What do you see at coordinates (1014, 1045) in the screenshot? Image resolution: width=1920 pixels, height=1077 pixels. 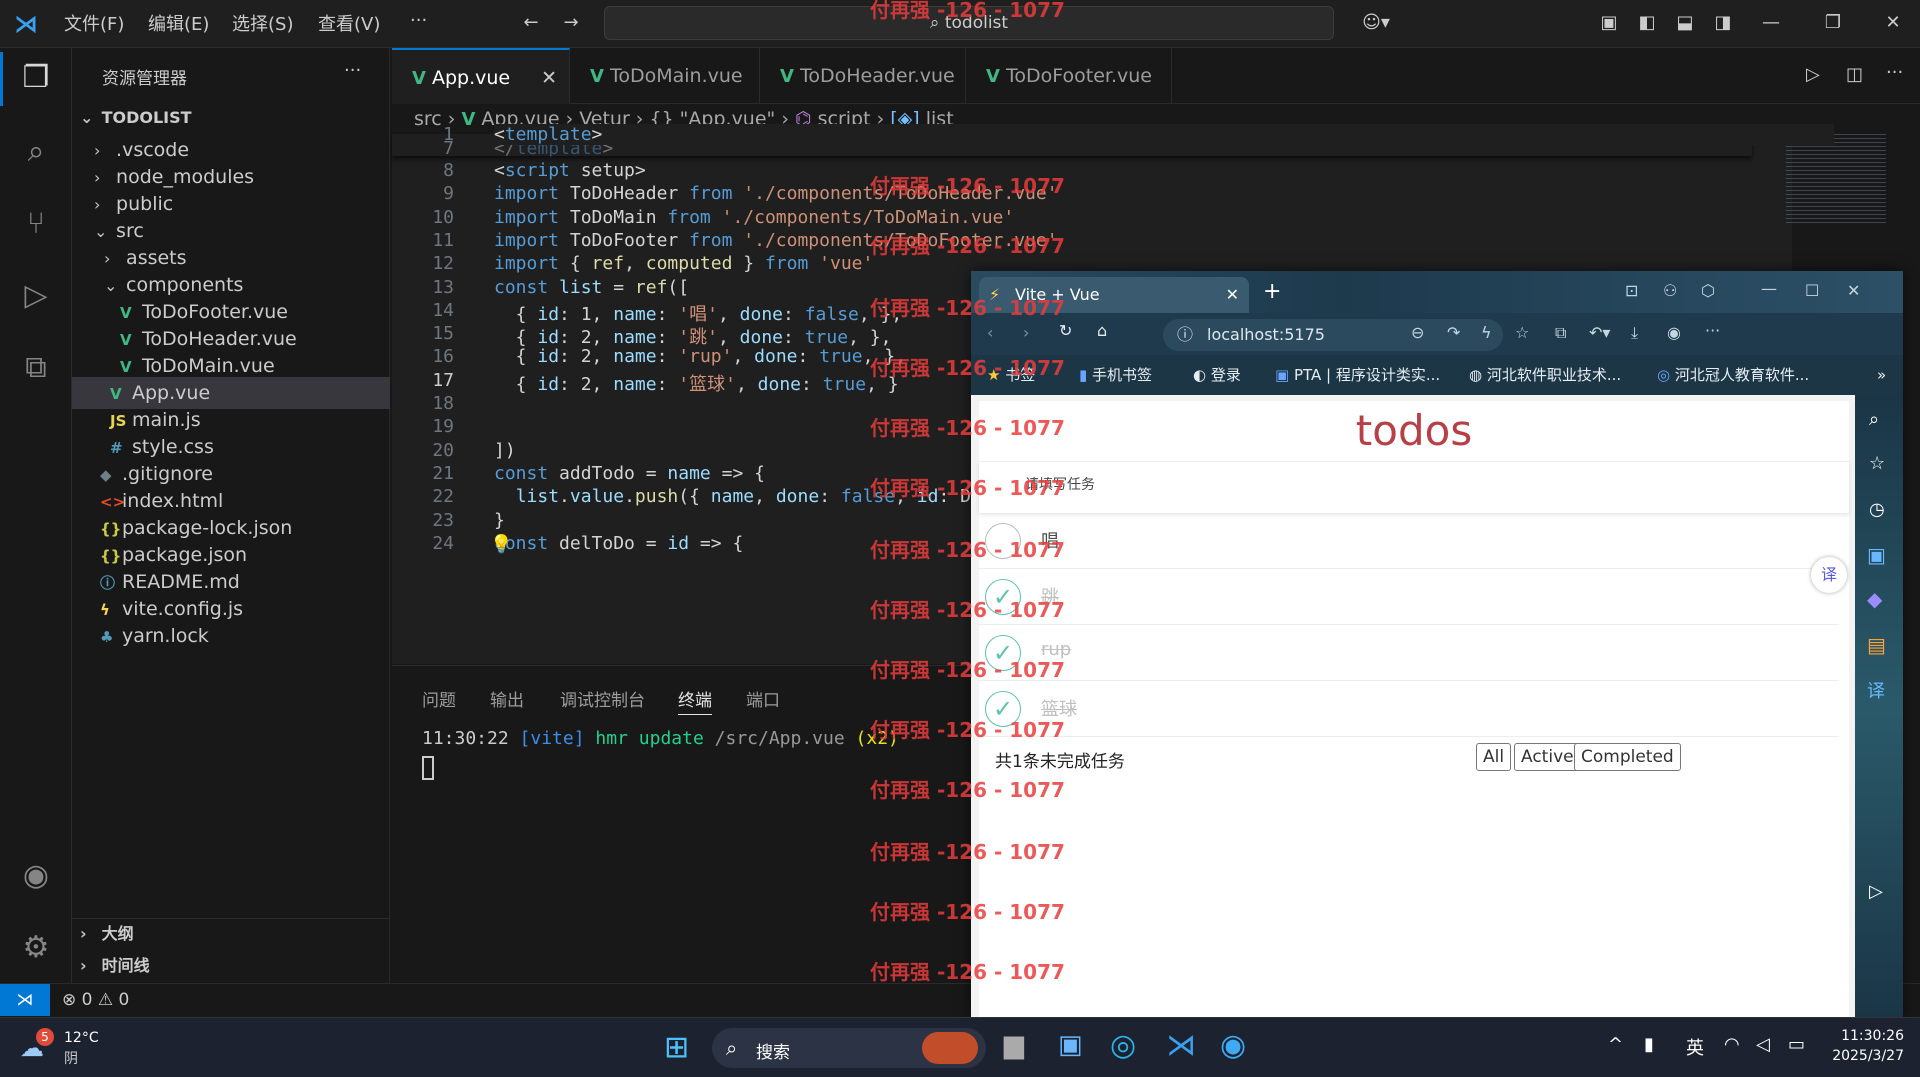 I see `file-explorer-icon: ▆` at bounding box center [1014, 1045].